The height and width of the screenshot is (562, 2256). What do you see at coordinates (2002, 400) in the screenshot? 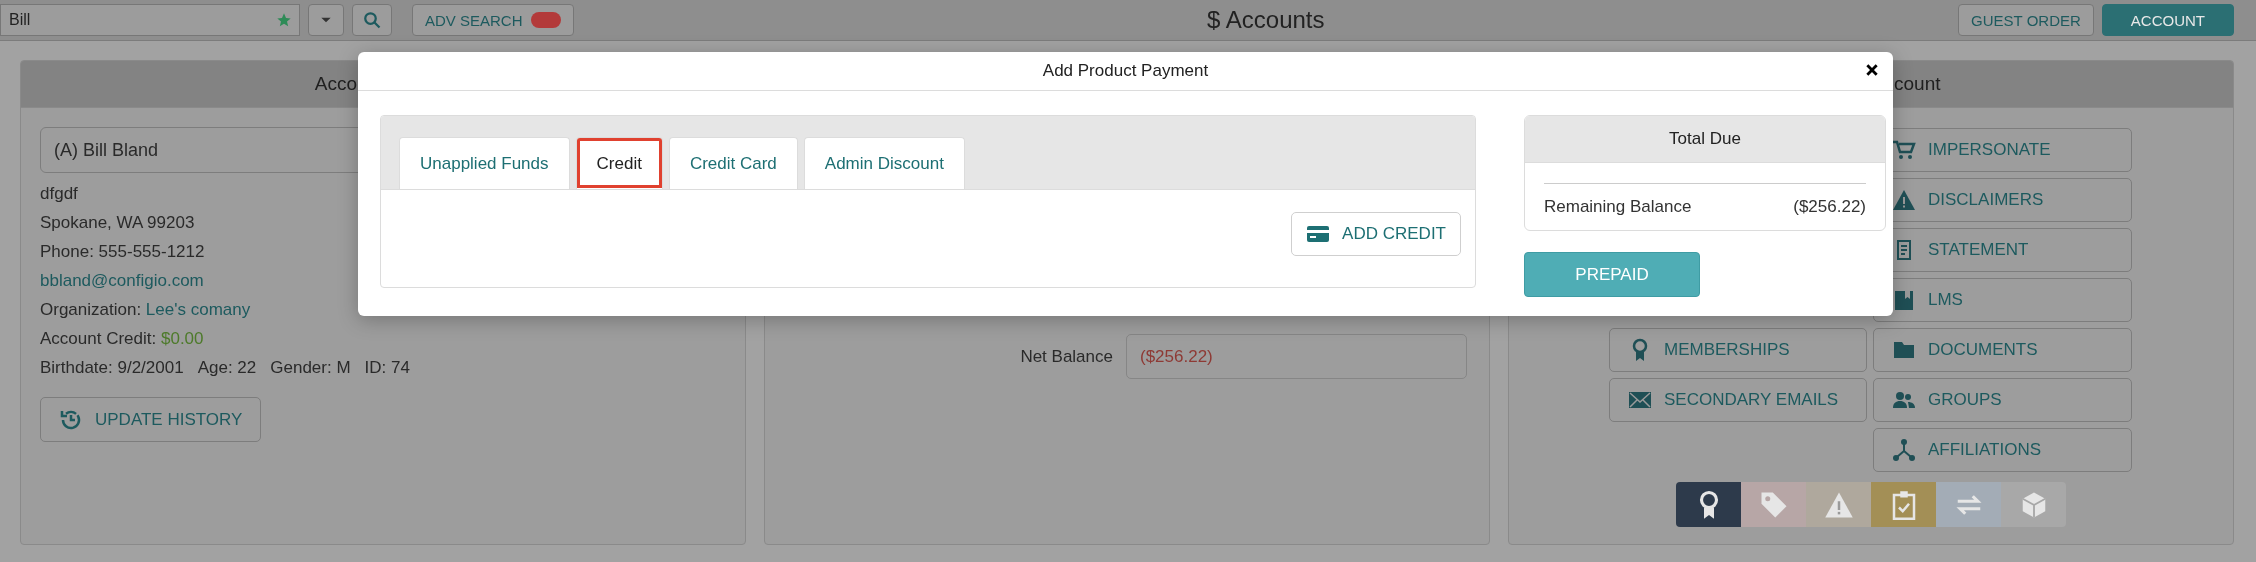
I see `action-button: GROUPS` at bounding box center [2002, 400].